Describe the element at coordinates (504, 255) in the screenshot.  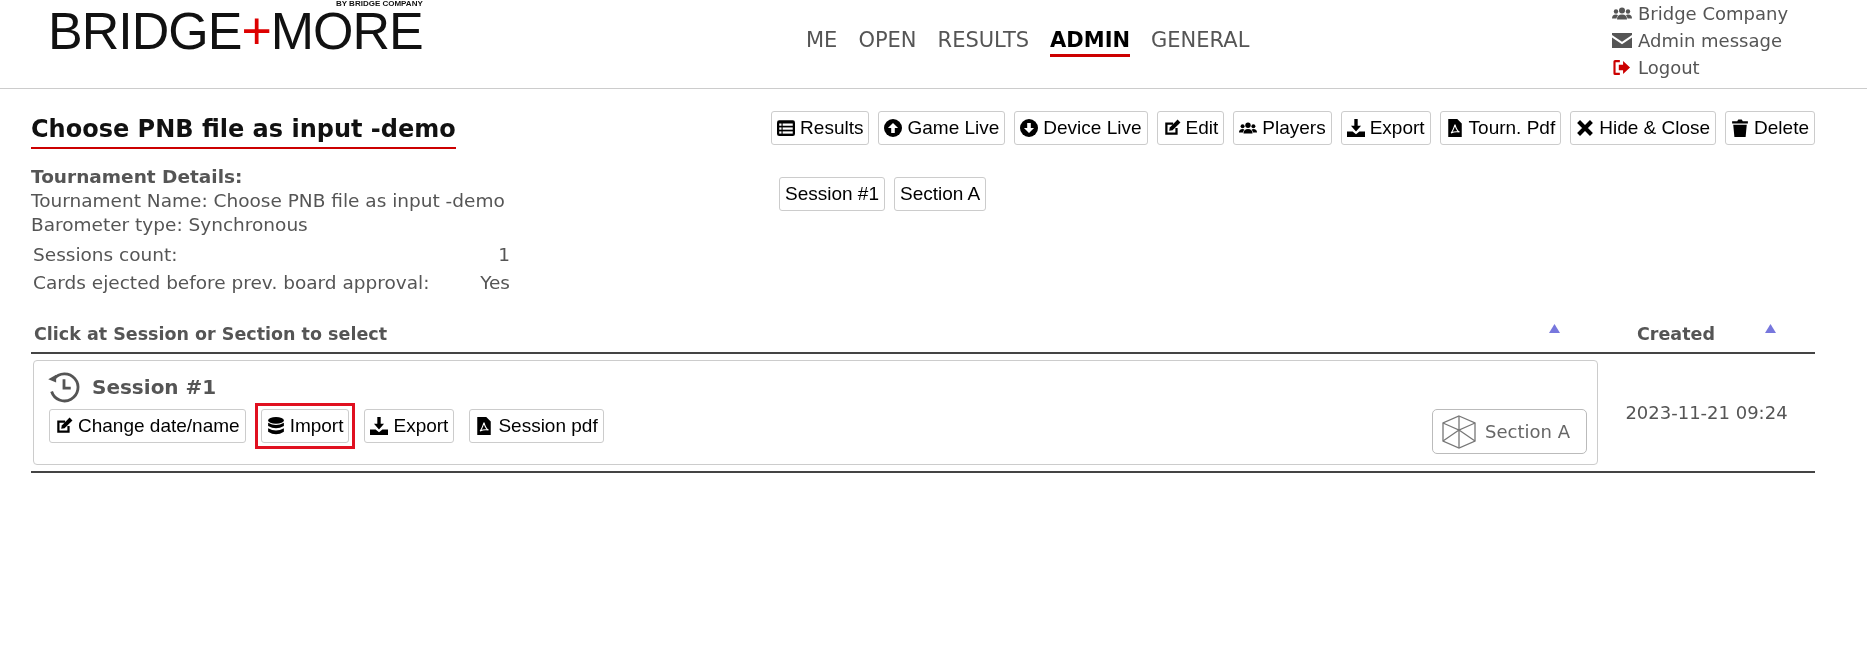
I see `detail-value: 1` at that location.